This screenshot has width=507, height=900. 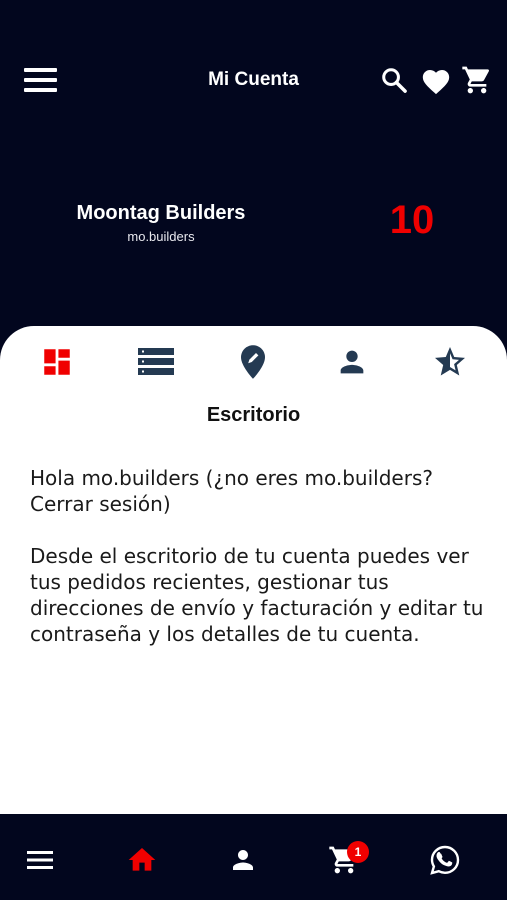 I want to click on cart-badge: 1, so click(x=358, y=852).